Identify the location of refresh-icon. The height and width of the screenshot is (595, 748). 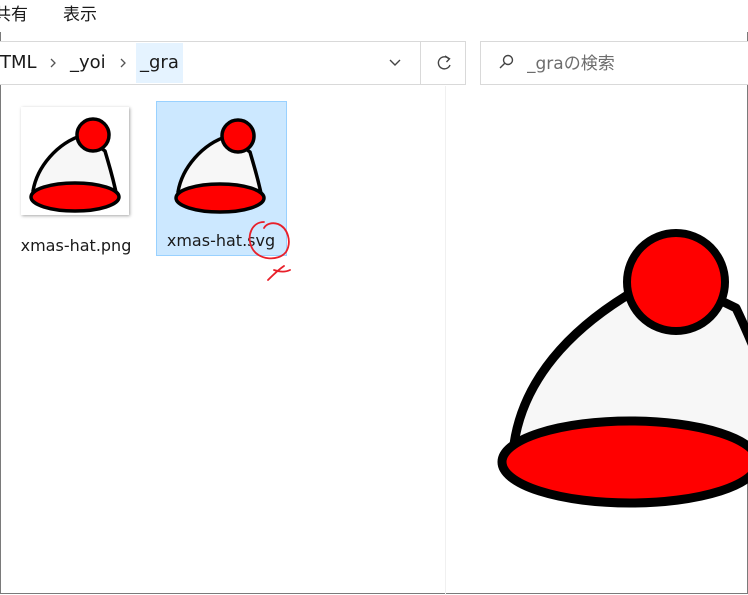
(444, 62).